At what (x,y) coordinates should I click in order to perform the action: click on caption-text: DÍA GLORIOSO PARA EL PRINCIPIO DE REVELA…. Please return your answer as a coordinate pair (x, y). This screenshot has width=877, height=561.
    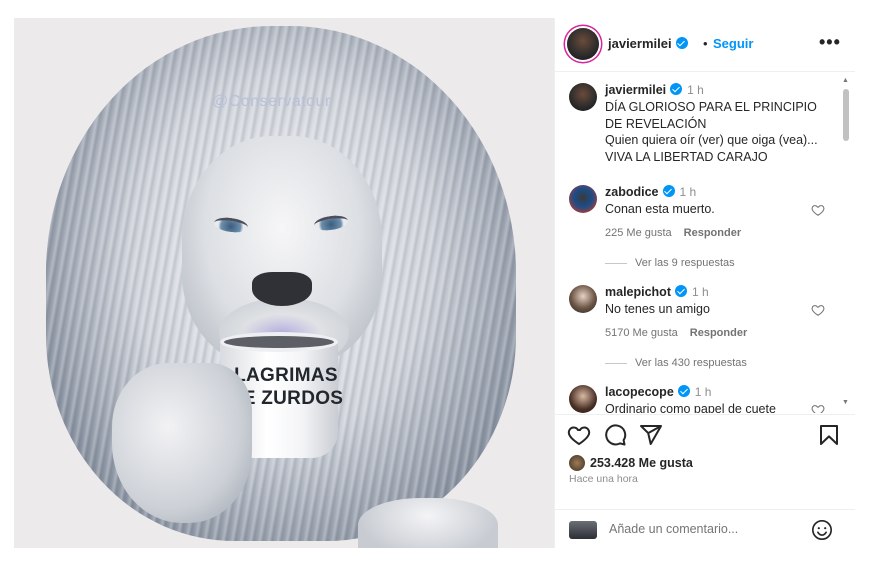
    Looking at the image, I should click on (717, 132).